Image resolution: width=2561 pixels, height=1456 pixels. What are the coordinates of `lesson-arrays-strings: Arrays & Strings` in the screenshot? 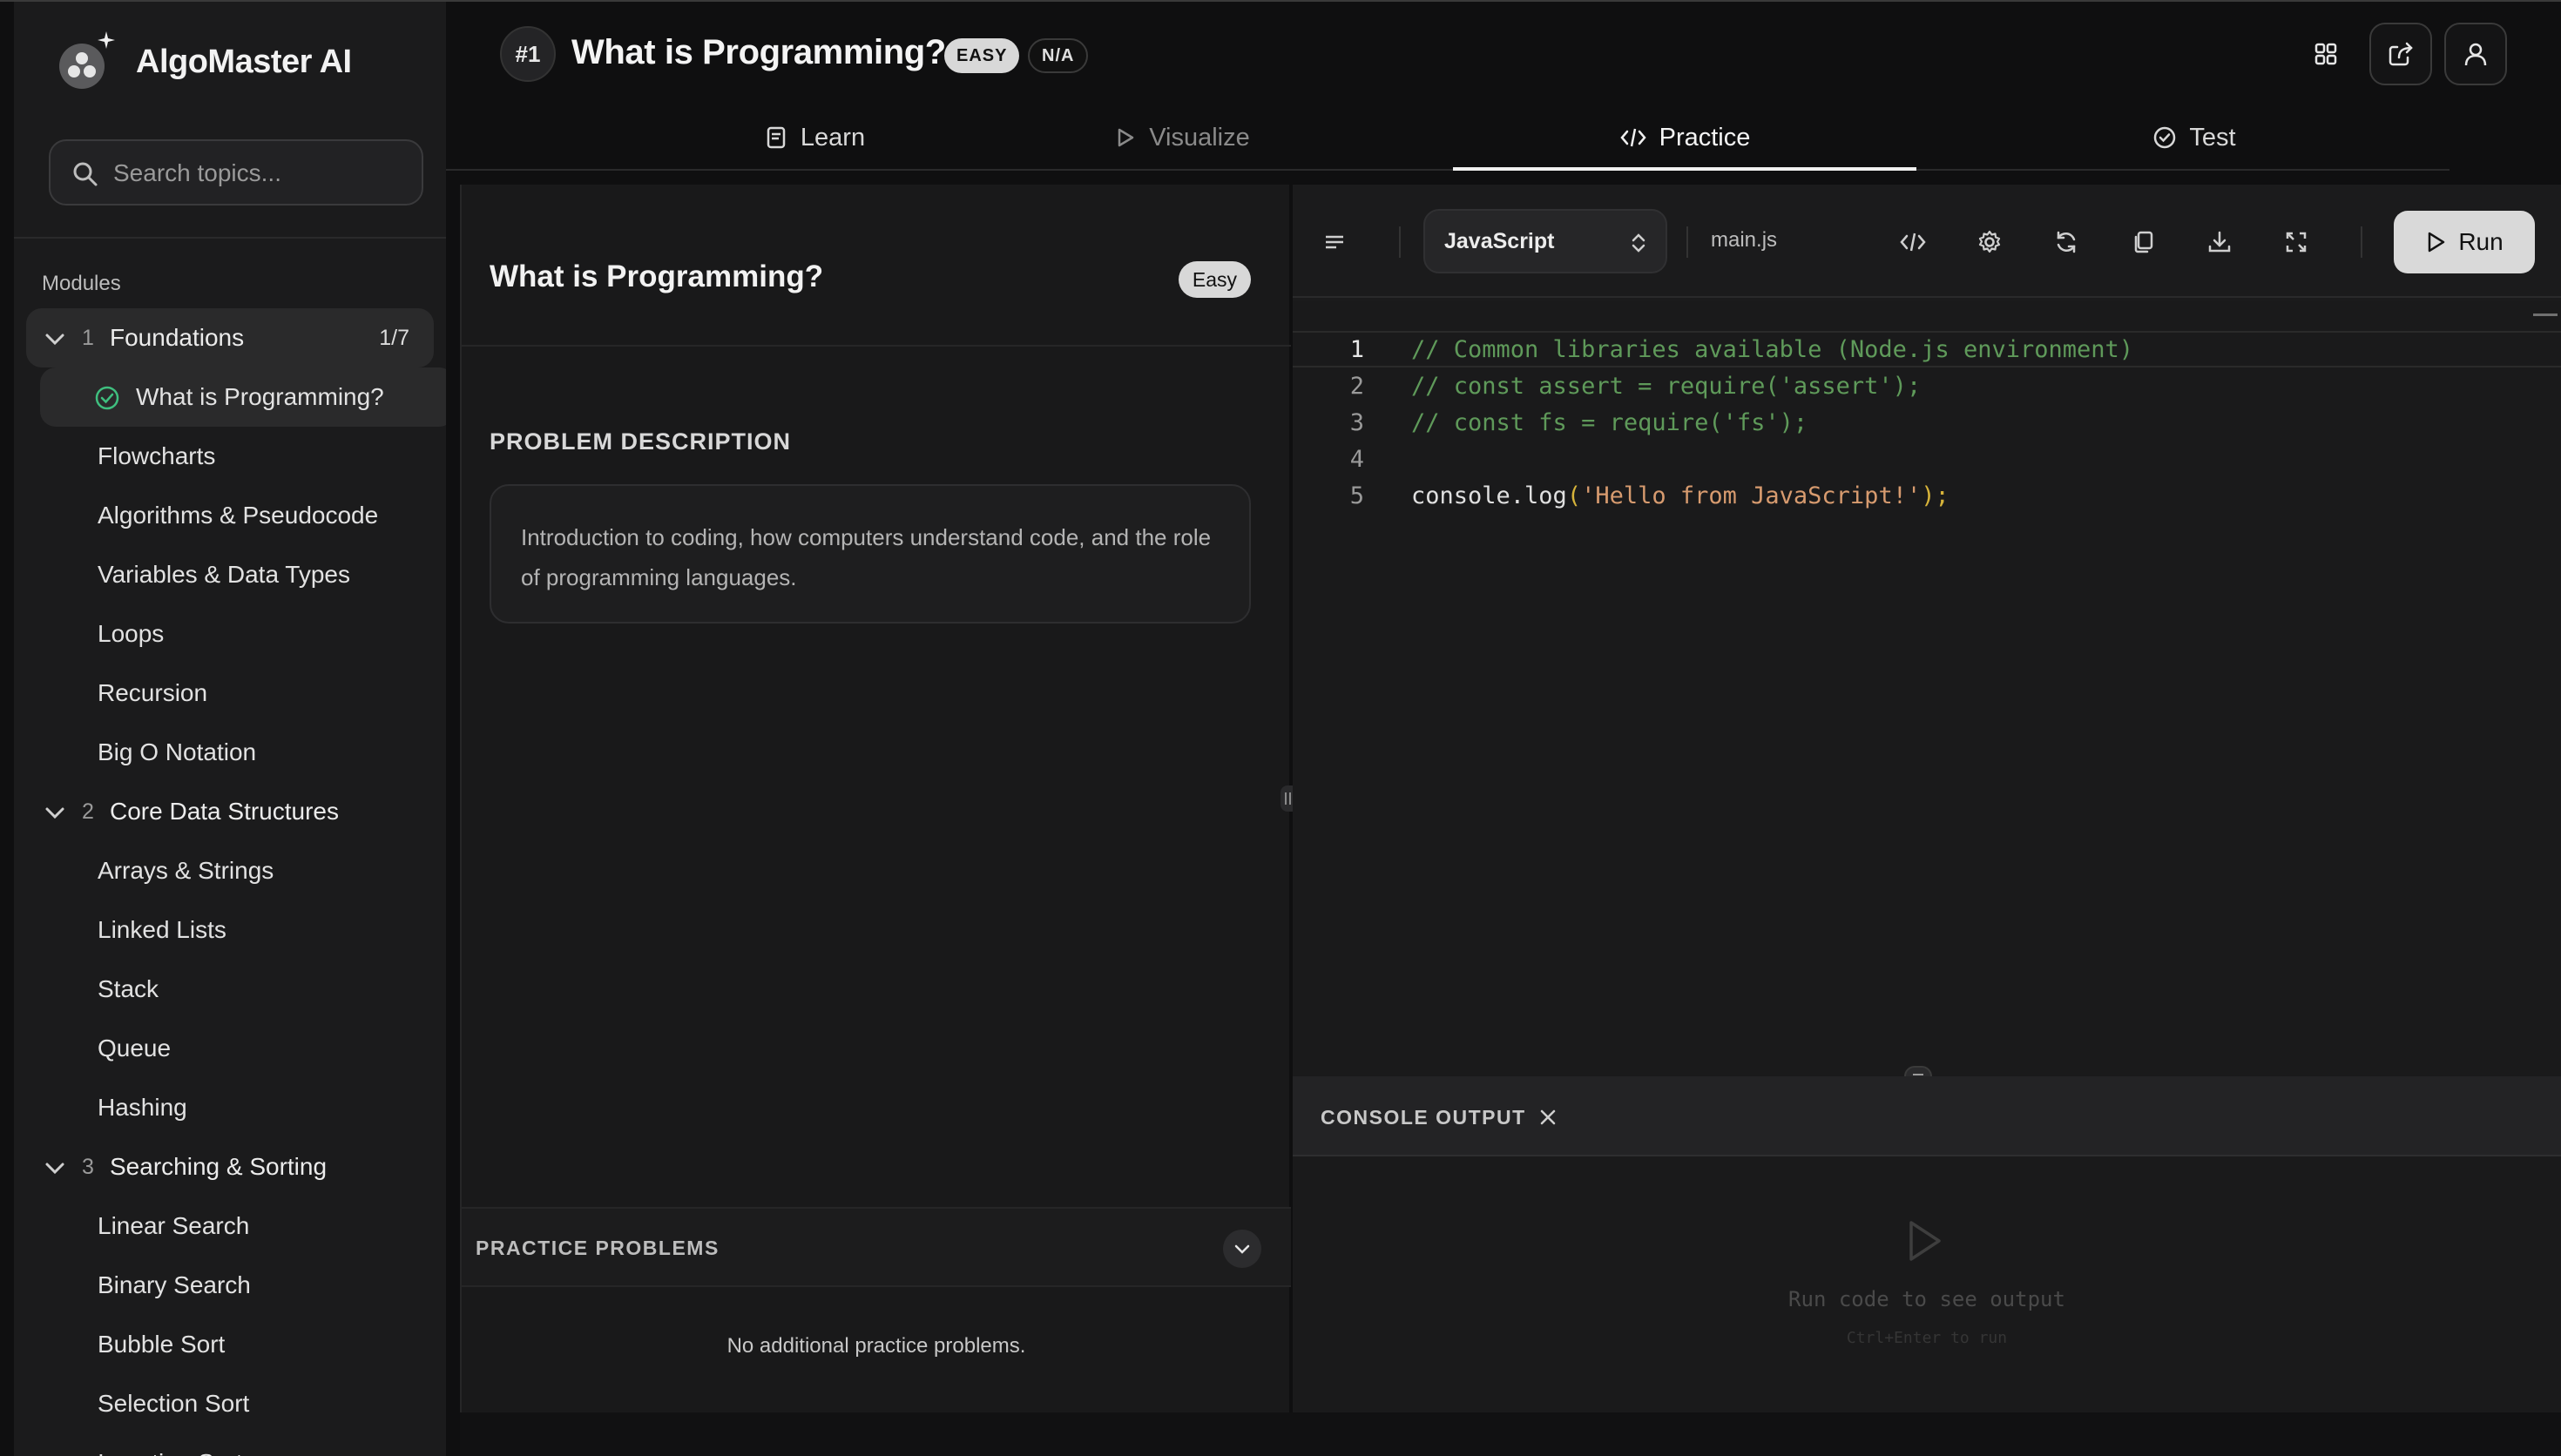 It's located at (230, 870).